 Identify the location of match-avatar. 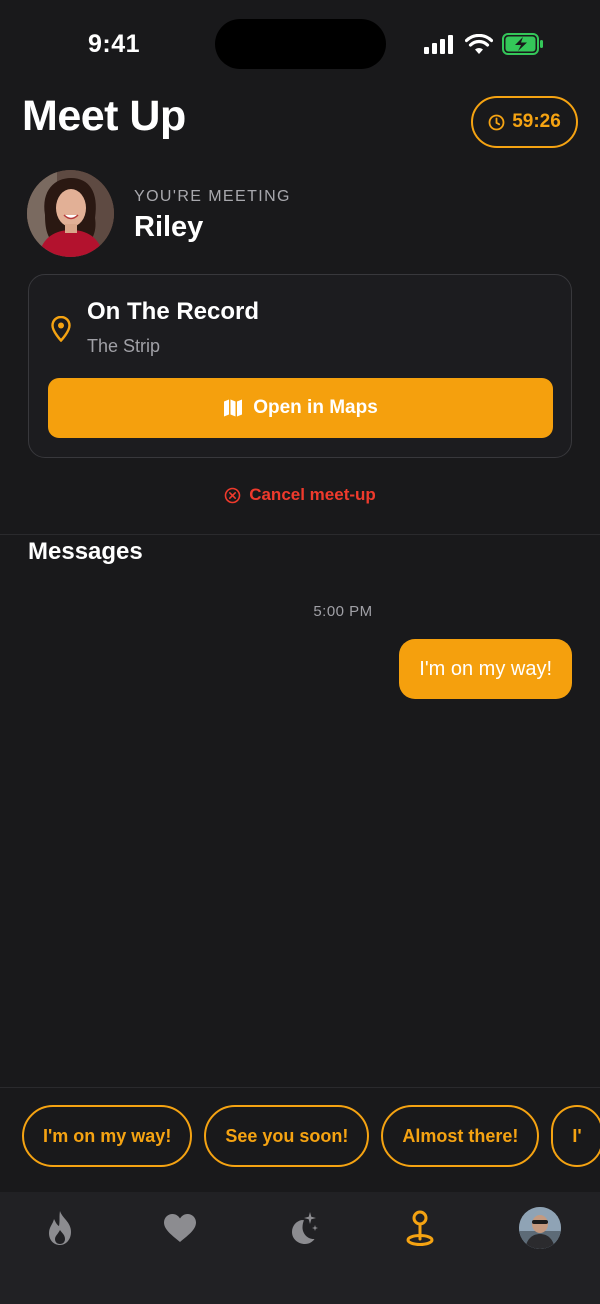
(70, 213).